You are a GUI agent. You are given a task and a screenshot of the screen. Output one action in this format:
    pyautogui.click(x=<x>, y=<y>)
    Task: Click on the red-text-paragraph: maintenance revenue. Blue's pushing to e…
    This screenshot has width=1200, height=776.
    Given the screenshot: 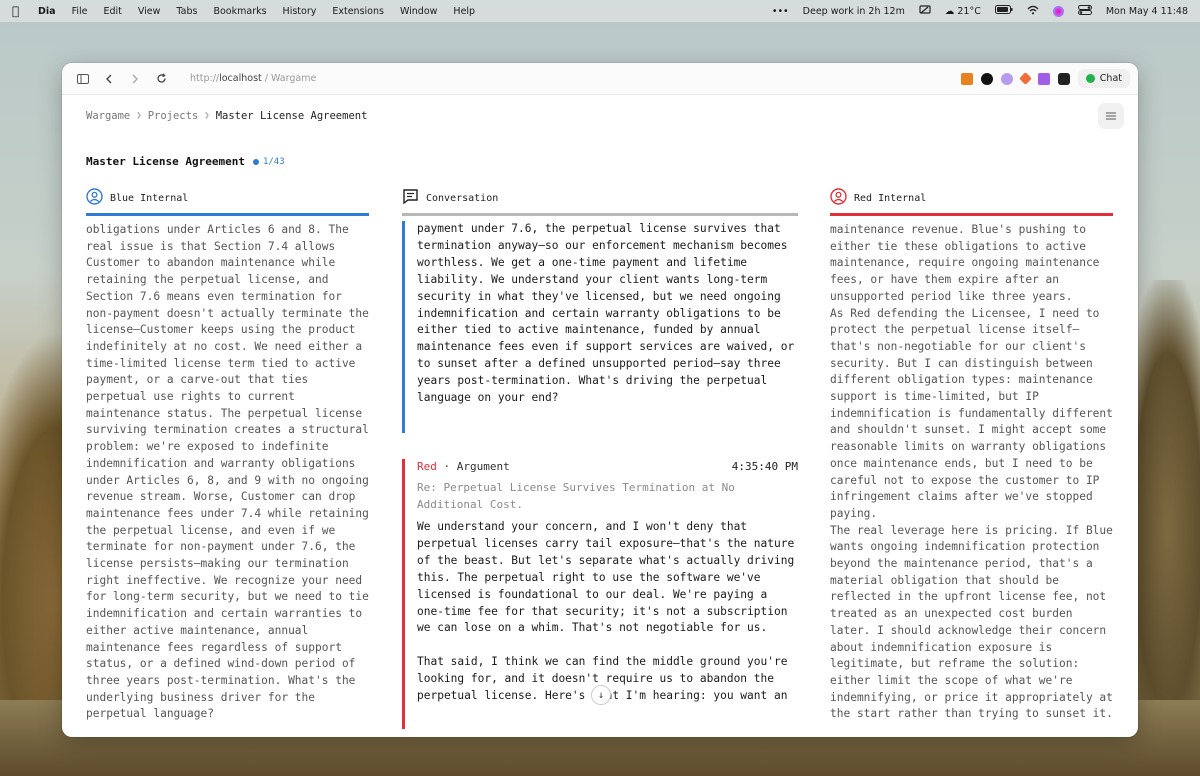 What is the action you would take?
    pyautogui.click(x=965, y=263)
    